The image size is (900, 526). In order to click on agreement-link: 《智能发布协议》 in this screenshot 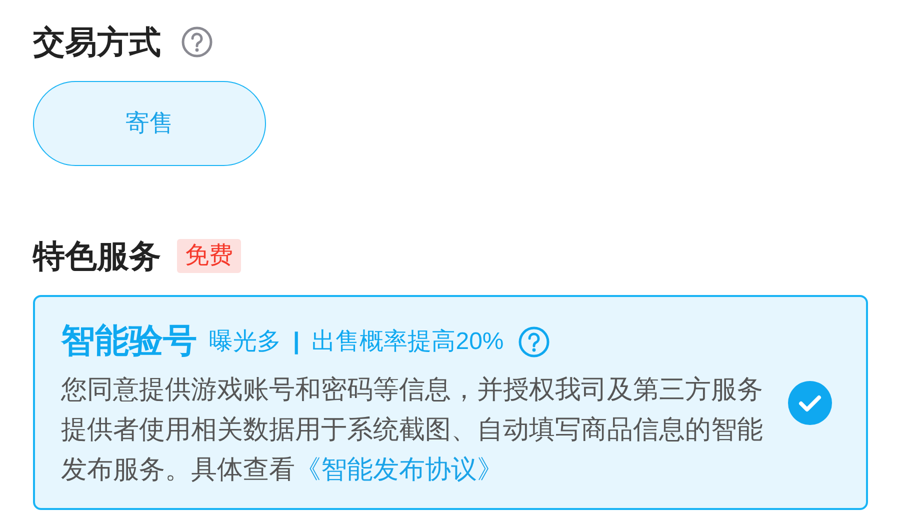, I will do `click(399, 469)`.